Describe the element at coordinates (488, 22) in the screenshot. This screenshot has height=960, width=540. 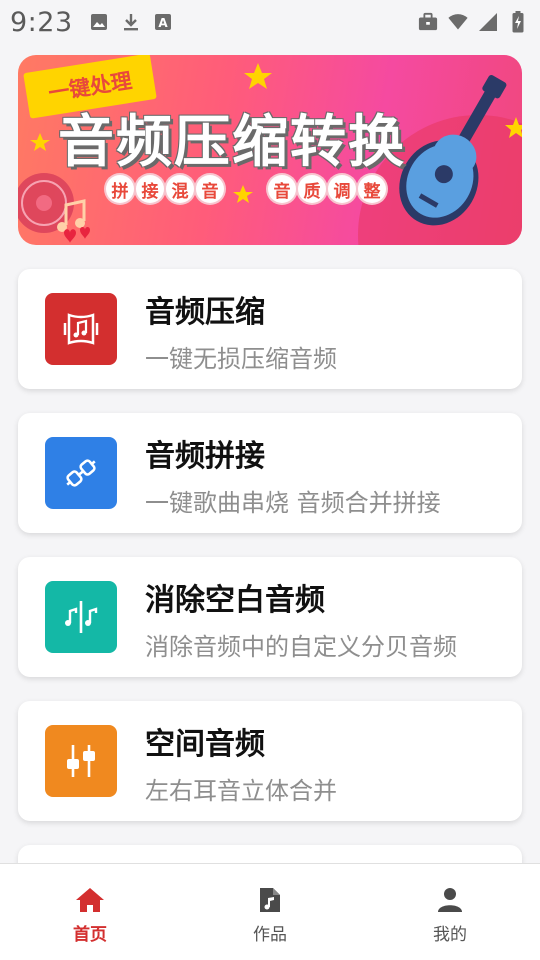
I see `signal-icon` at that location.